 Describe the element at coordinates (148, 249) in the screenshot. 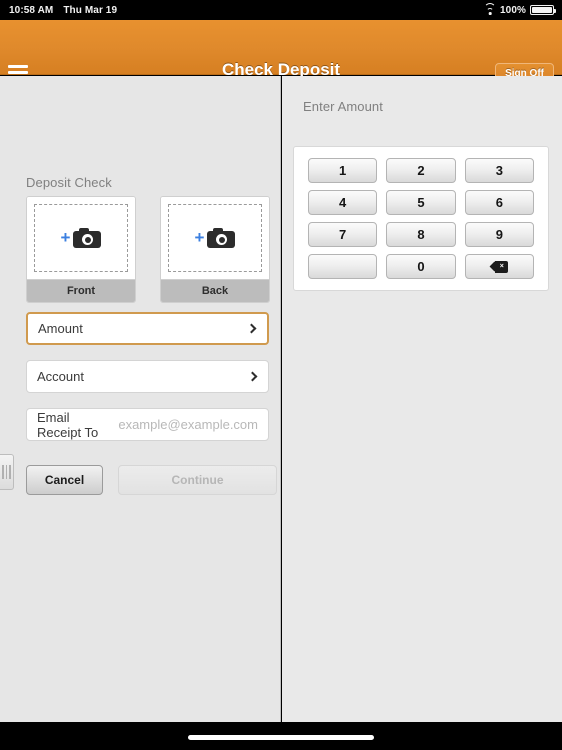

I see `capture-cards: + Front + Back` at that location.